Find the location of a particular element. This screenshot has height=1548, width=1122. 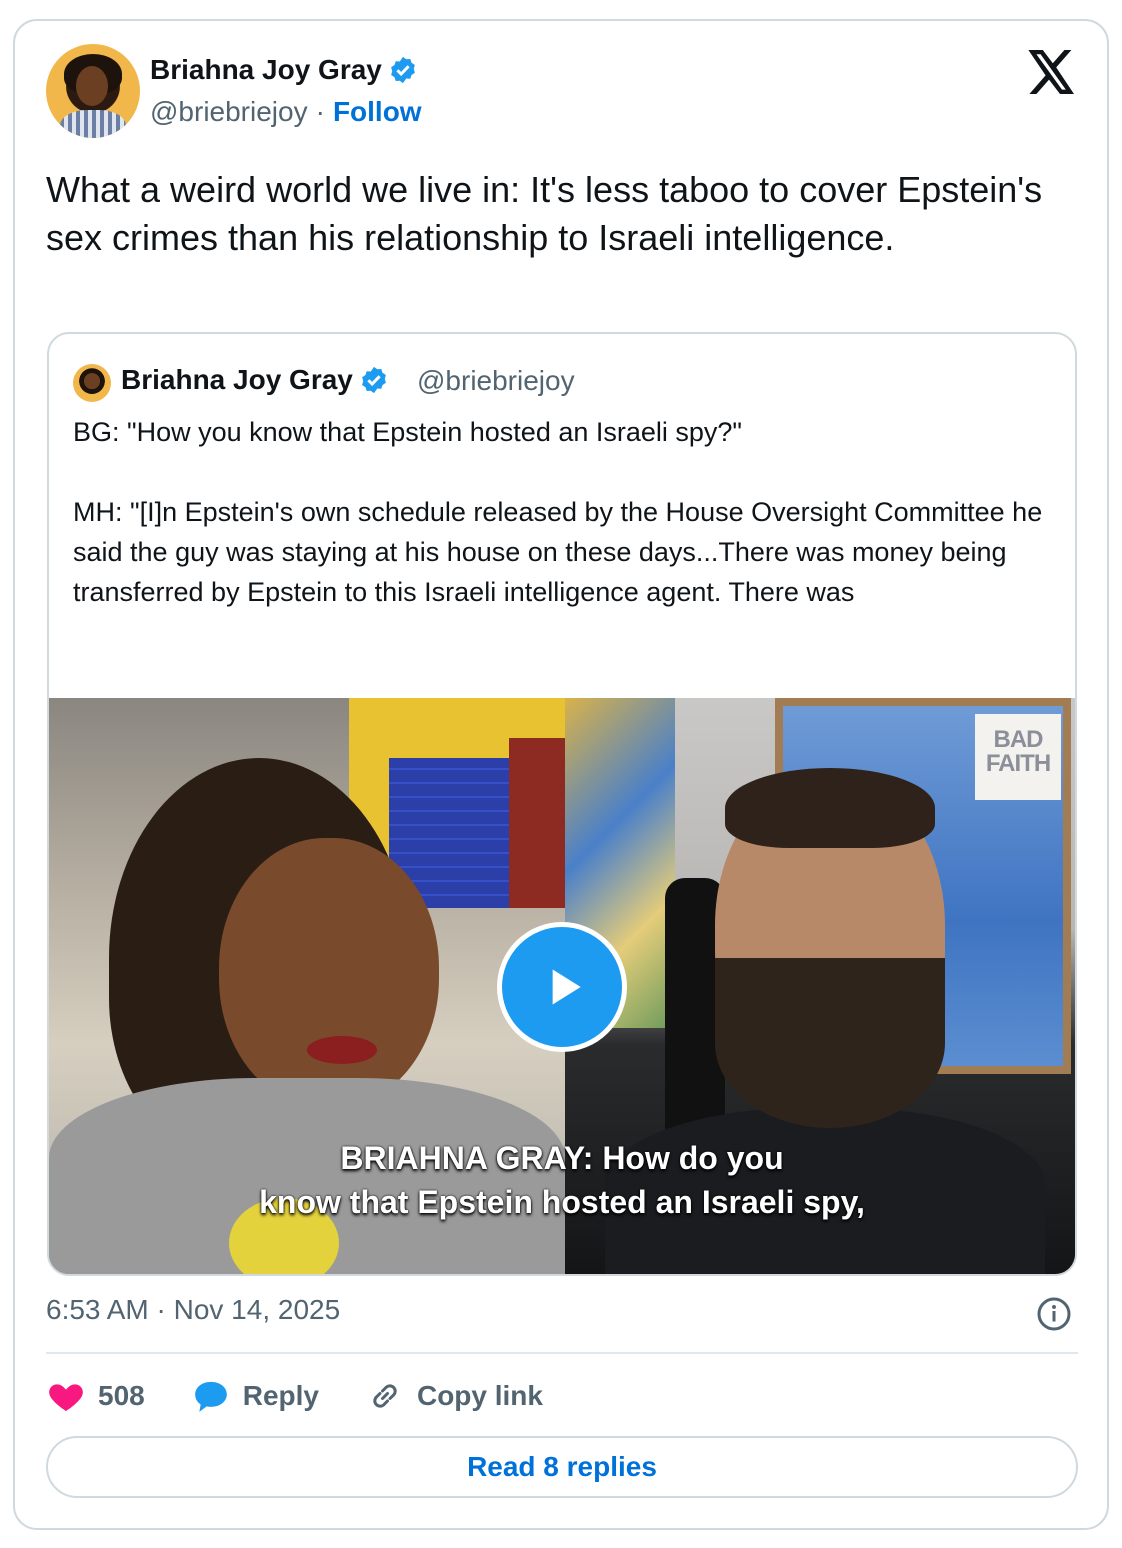

copy-link-button: Copy link is located at coordinates (454, 1396).